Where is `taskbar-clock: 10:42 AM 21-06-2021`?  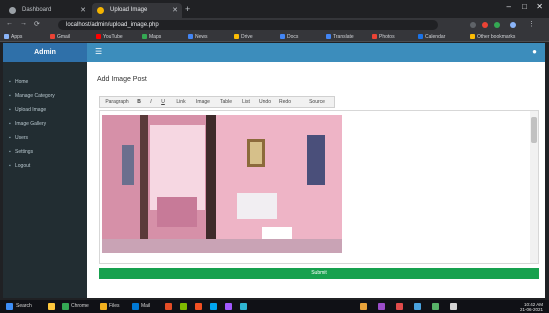
taskbar-clock: 10:42 AM 21-06-2021 is located at coordinates (531, 307).